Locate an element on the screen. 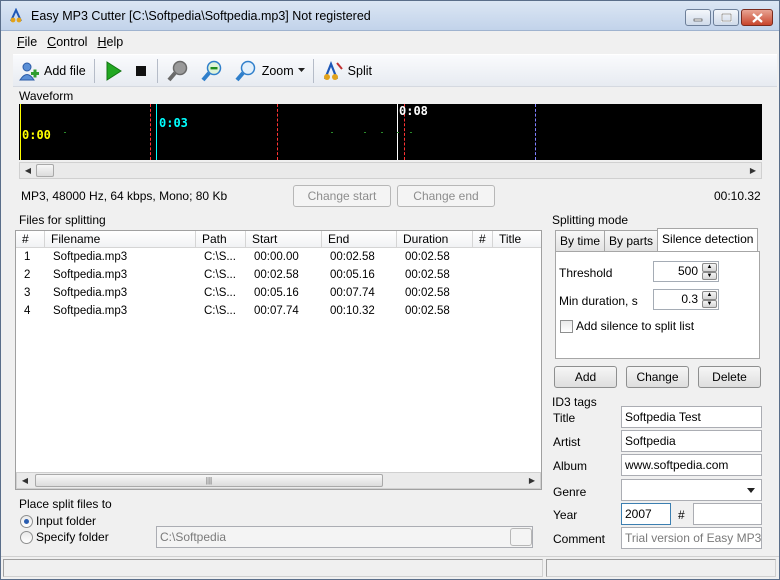  menu-file-label: ile is located at coordinates (31, 42).